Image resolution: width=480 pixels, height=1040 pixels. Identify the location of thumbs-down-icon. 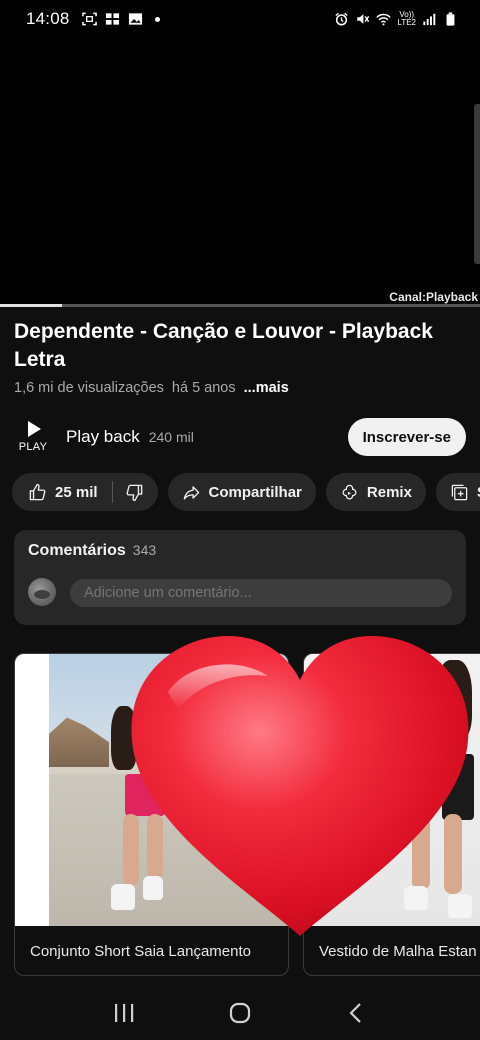
(134, 492).